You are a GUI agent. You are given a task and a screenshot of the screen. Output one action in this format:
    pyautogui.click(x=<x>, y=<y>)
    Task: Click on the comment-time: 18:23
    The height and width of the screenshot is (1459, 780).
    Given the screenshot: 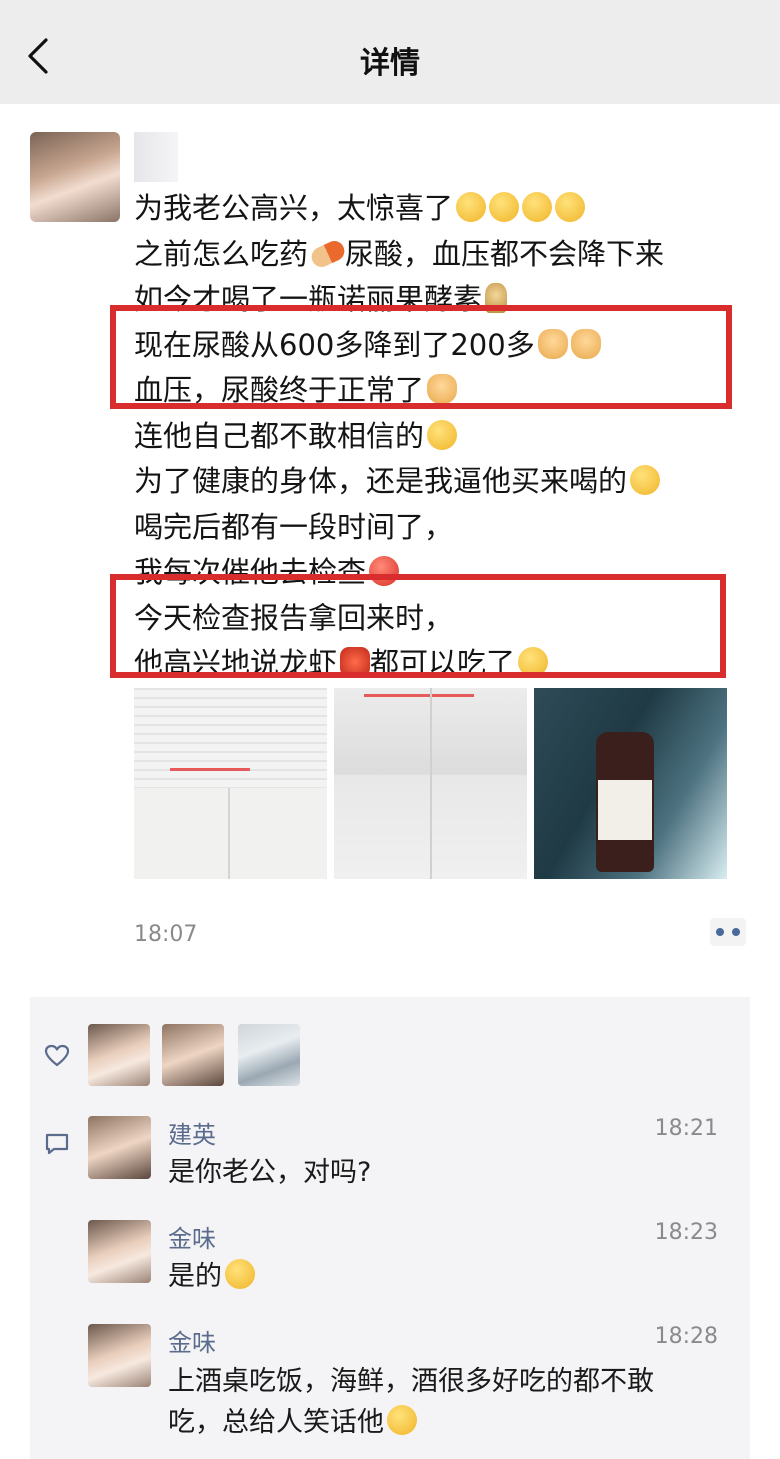 What is the action you would take?
    pyautogui.click(x=686, y=1232)
    